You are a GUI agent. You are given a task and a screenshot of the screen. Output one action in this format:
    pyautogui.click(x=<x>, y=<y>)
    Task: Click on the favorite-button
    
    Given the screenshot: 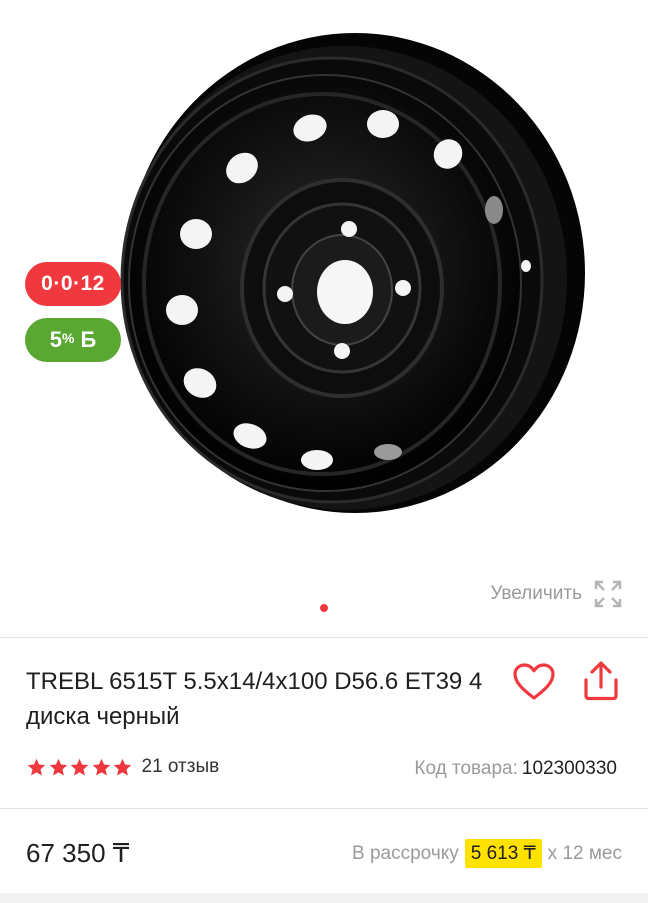 What is the action you would take?
    pyautogui.click(x=534, y=682)
    